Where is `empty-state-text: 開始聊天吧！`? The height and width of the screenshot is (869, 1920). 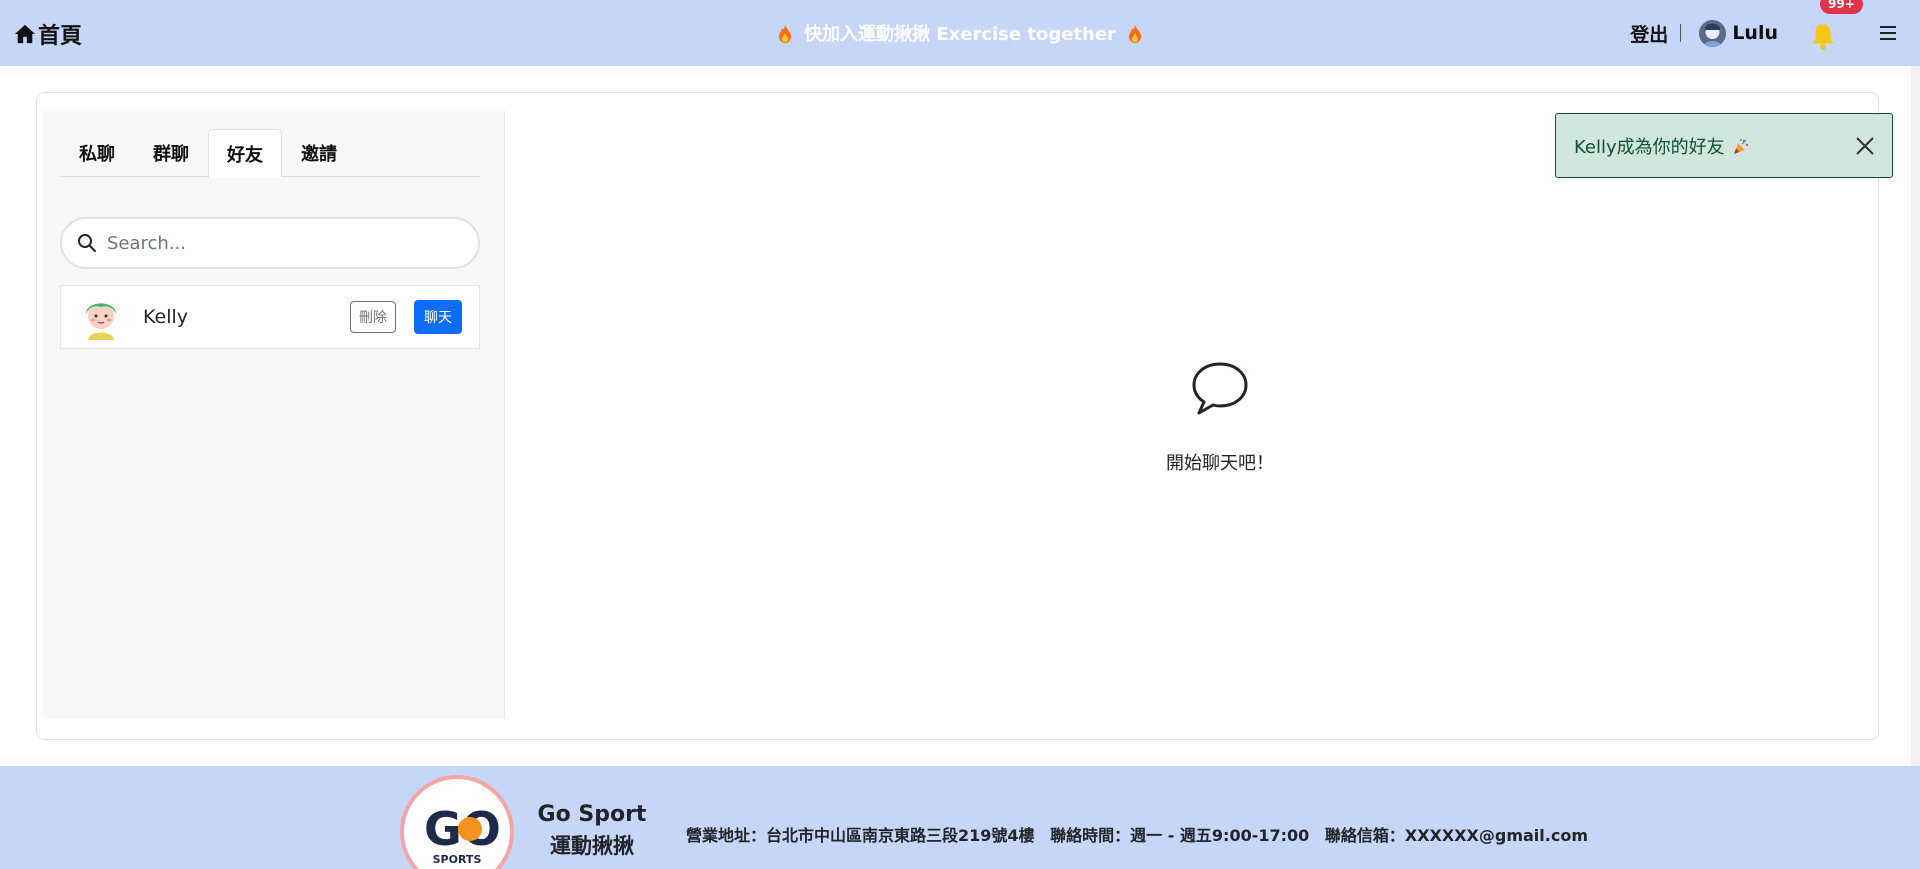
empty-state-text: 開始聊天吧！ is located at coordinates (1220, 463).